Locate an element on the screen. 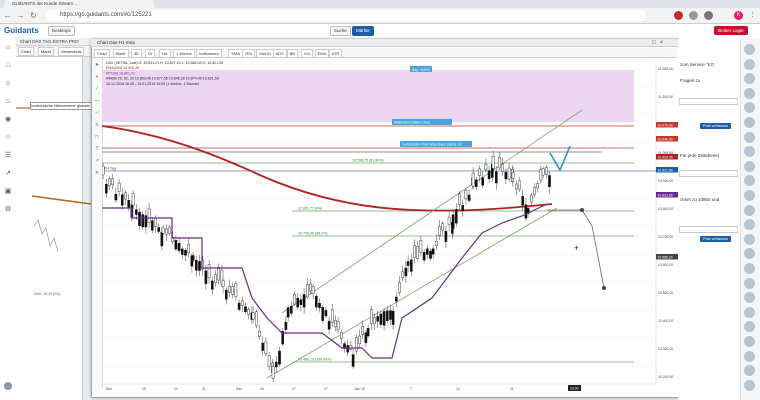 The height and width of the screenshot is (400, 760). desktops-button: Desktops is located at coordinates (61, 31).